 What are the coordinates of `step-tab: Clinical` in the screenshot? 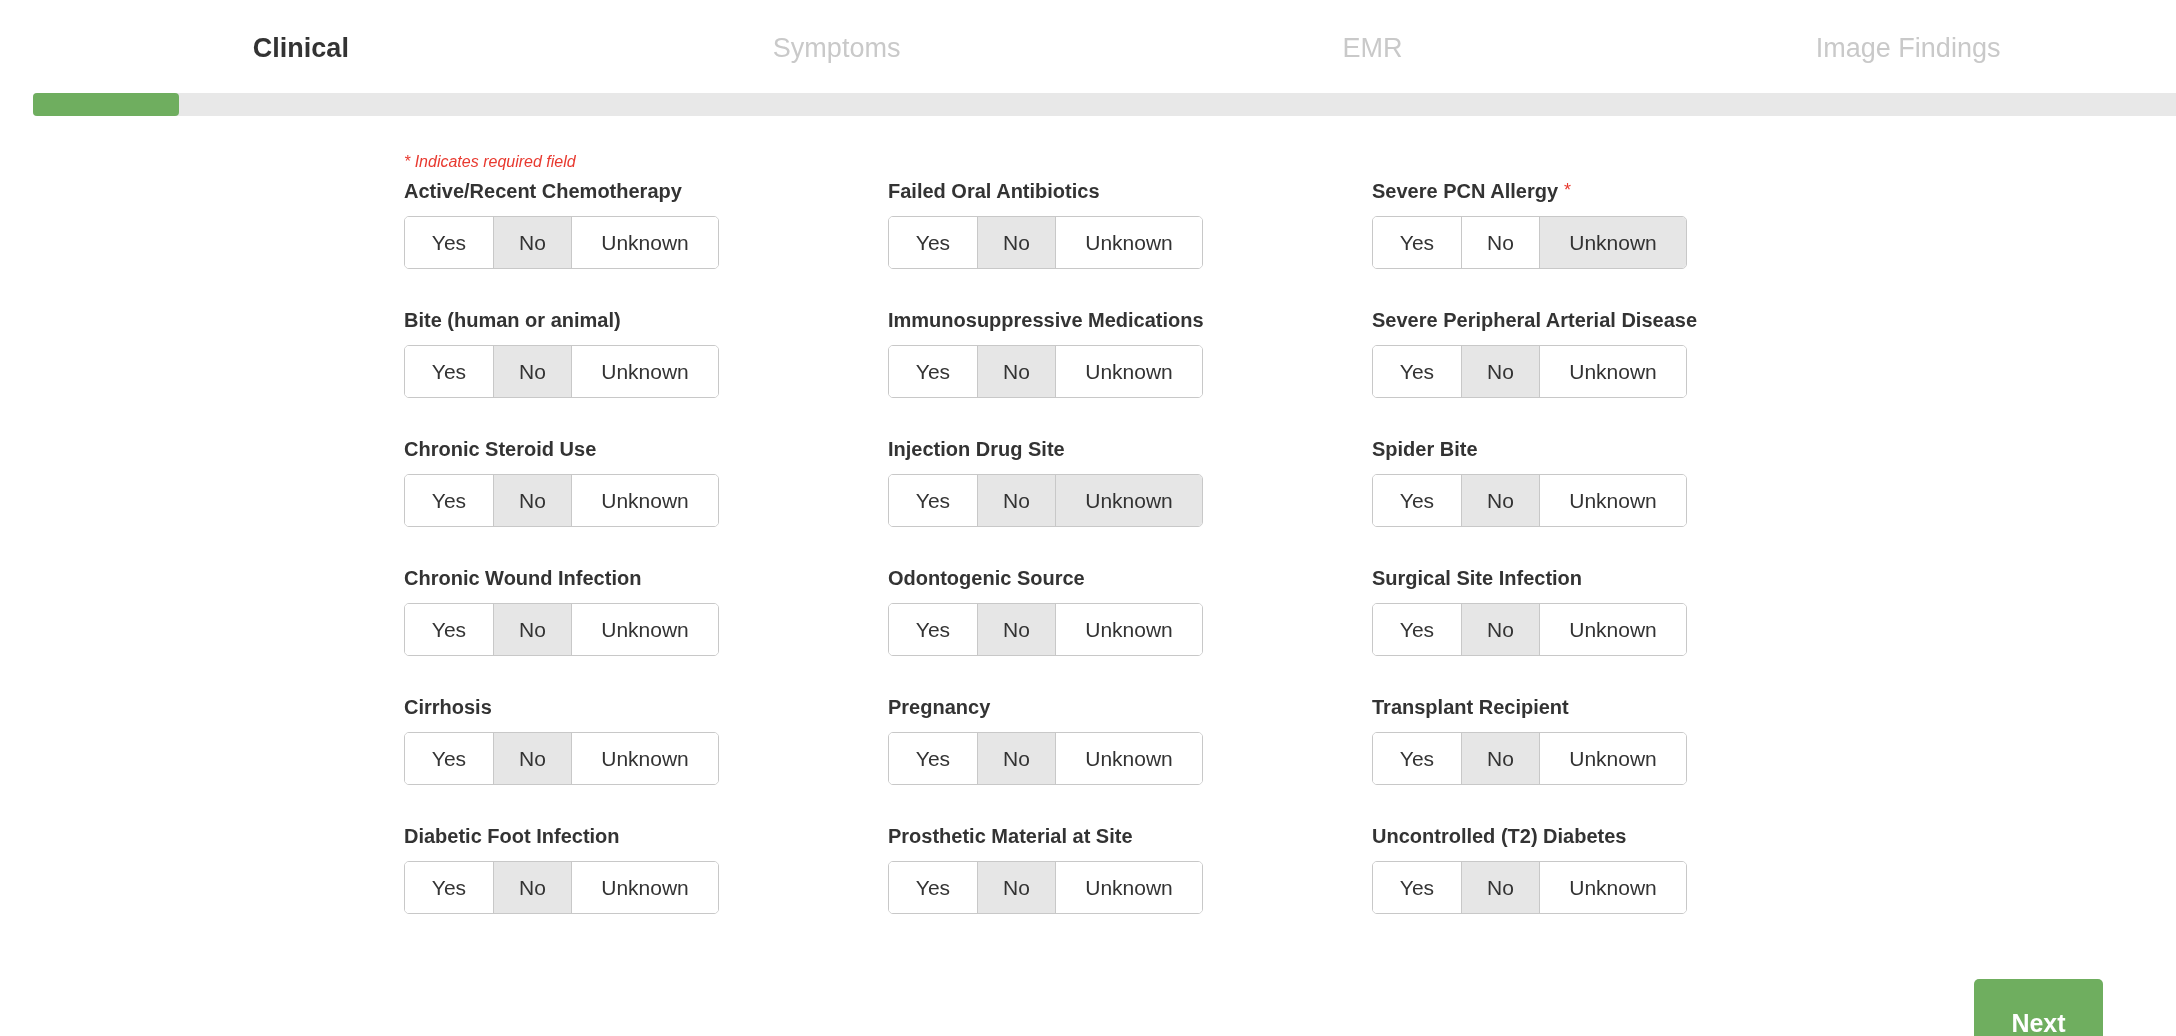 It's located at (300, 48).